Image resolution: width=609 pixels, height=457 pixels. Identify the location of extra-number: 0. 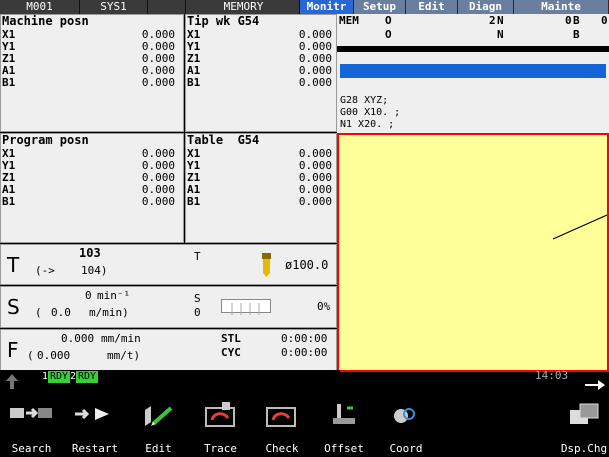
(604, 20).